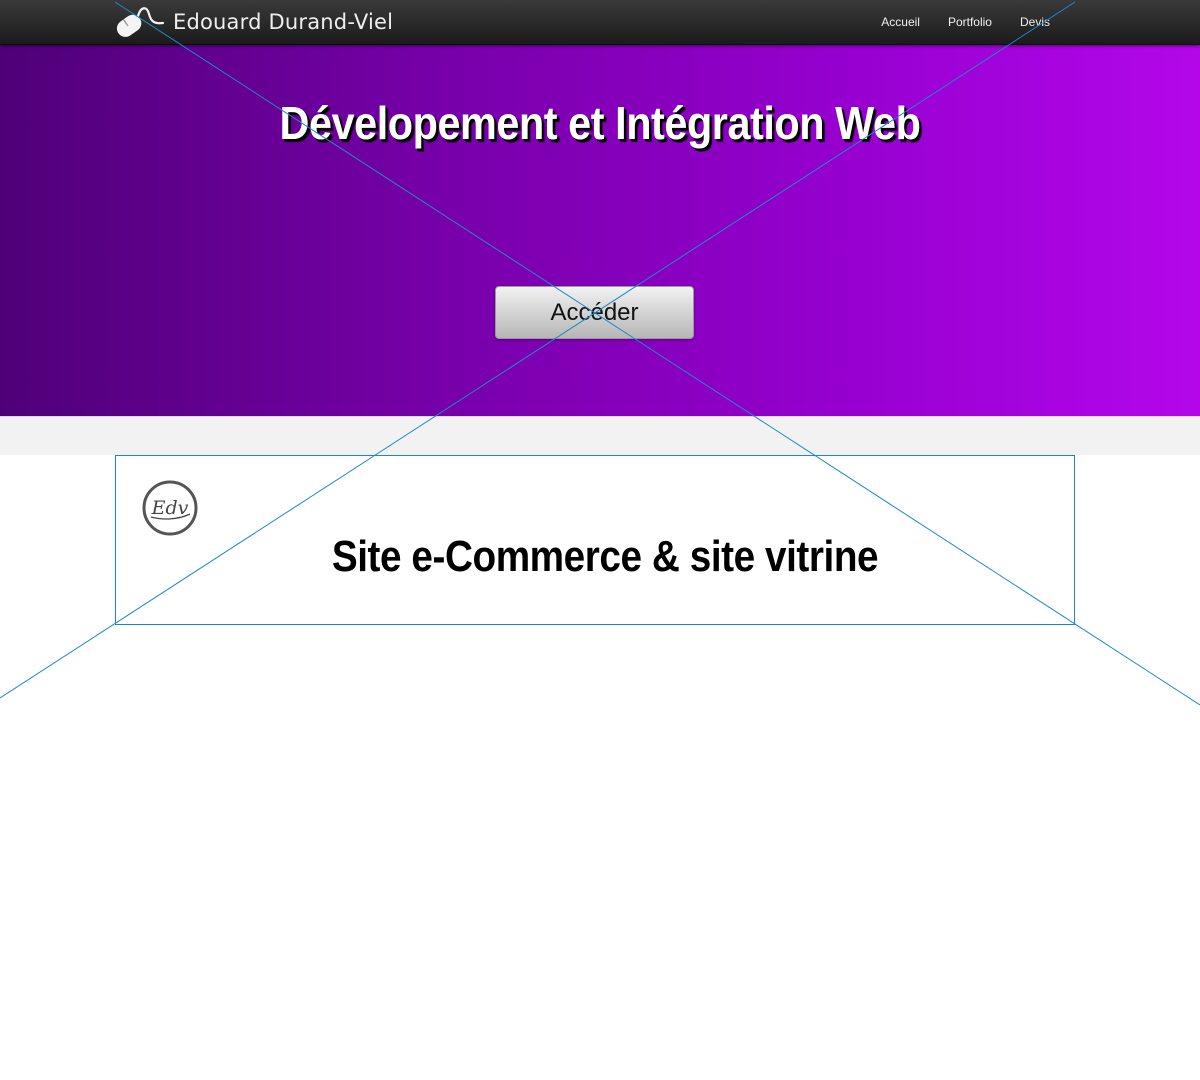  I want to click on section-title: Site e-Commerce & site vitrine, so click(605, 556).